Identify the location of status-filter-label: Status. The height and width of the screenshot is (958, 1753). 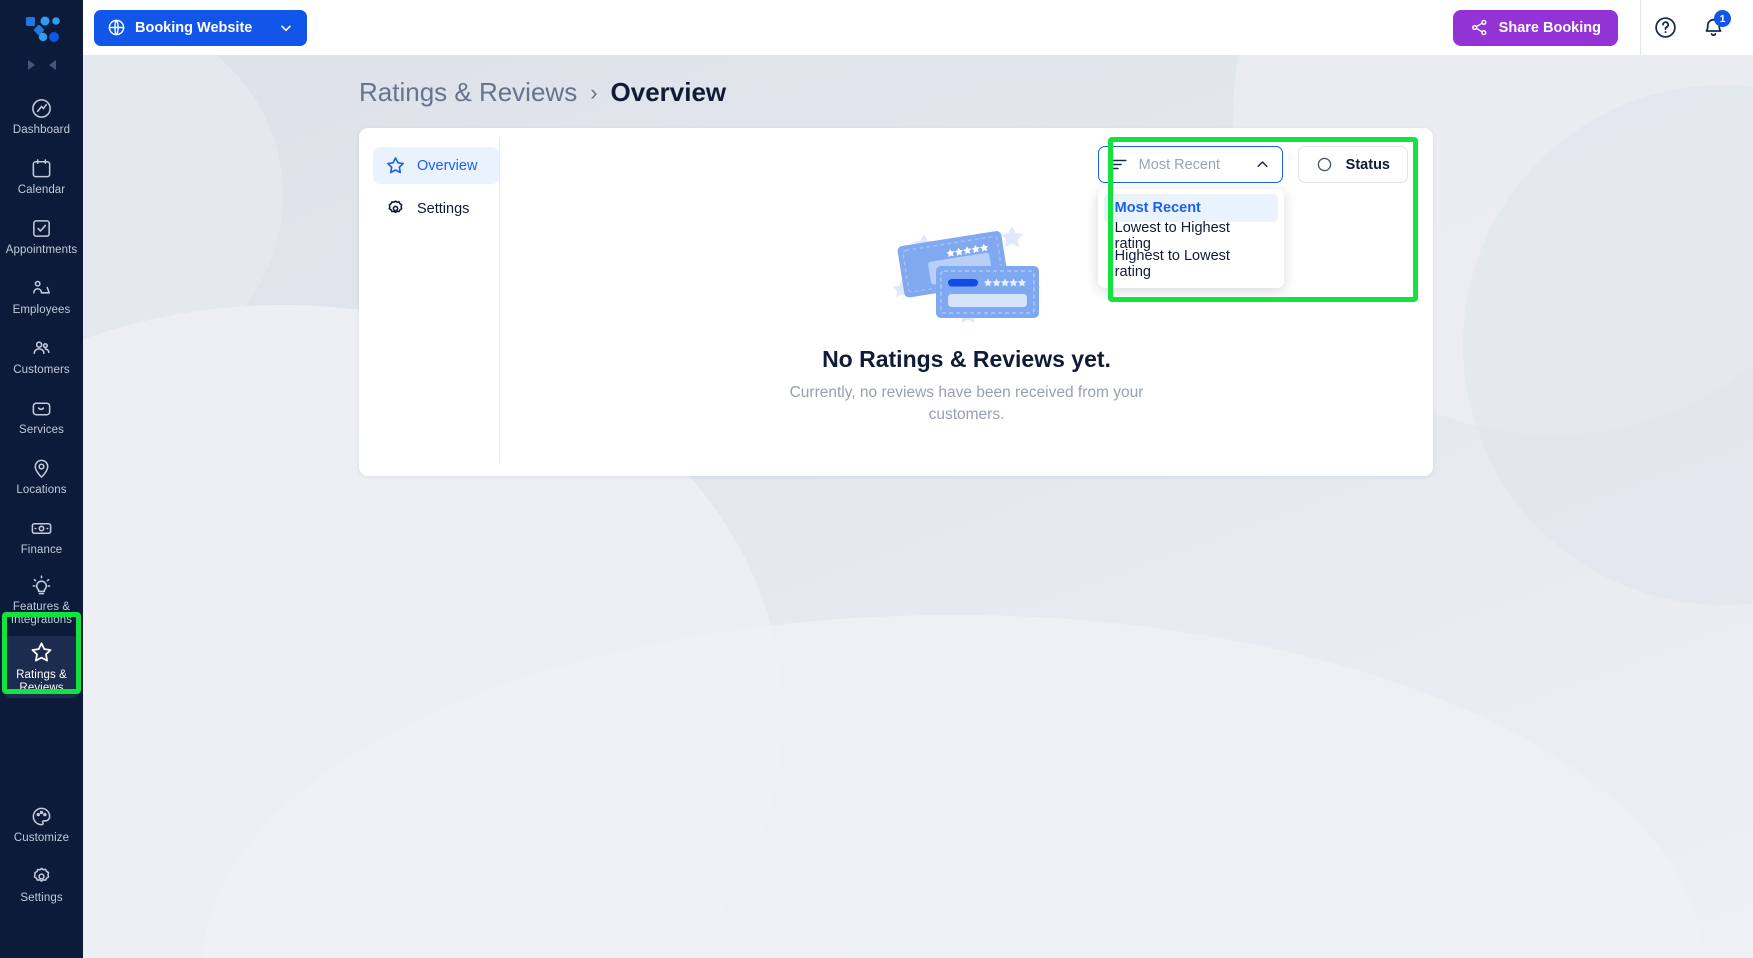
(1367, 164).